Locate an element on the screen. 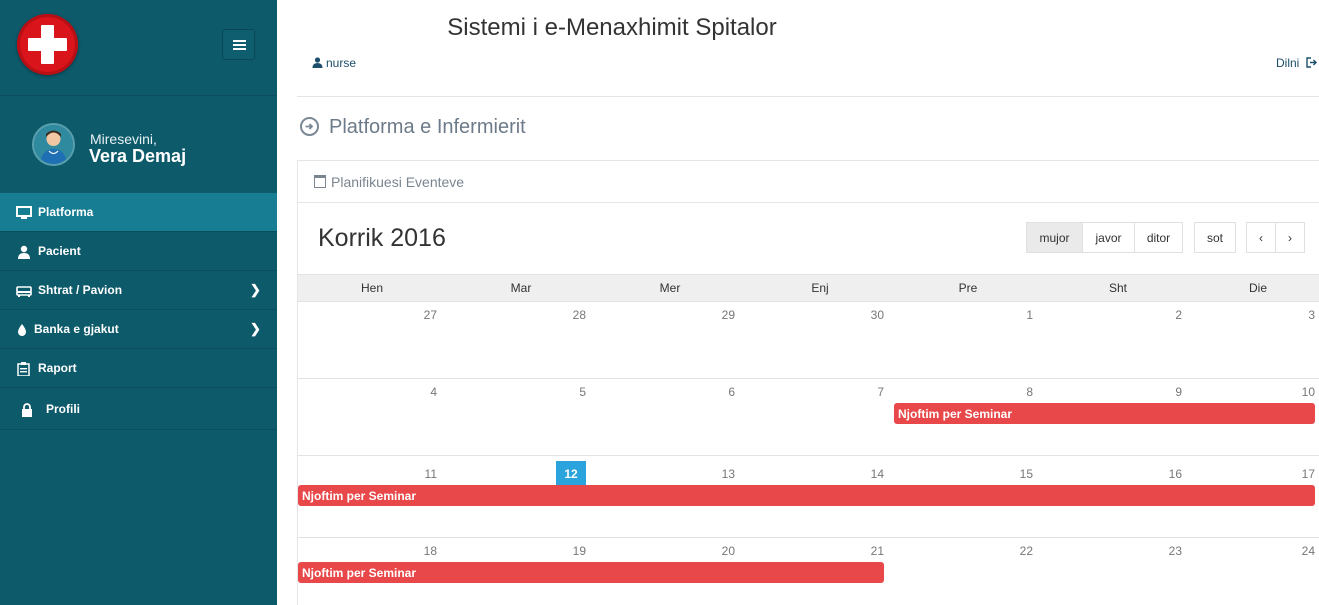 The height and width of the screenshot is (605, 1319). day-cell: 3 is located at coordinates (1300, 315).